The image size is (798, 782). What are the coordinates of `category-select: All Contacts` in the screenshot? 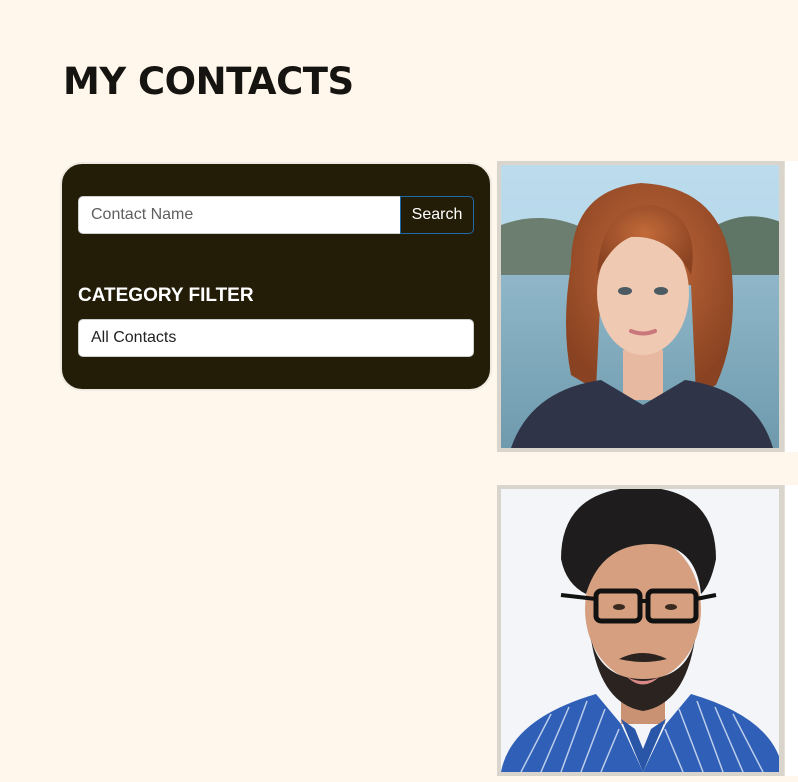 It's located at (276, 338).